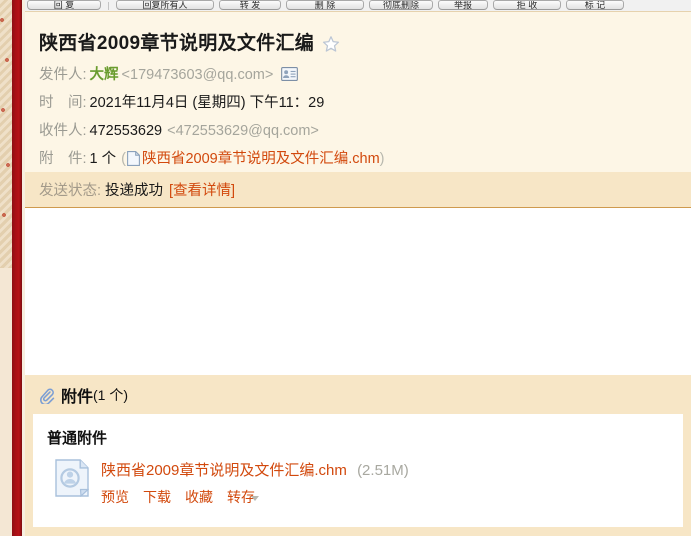 The image size is (691, 536). What do you see at coordinates (133, 158) in the screenshot?
I see `document-icon` at bounding box center [133, 158].